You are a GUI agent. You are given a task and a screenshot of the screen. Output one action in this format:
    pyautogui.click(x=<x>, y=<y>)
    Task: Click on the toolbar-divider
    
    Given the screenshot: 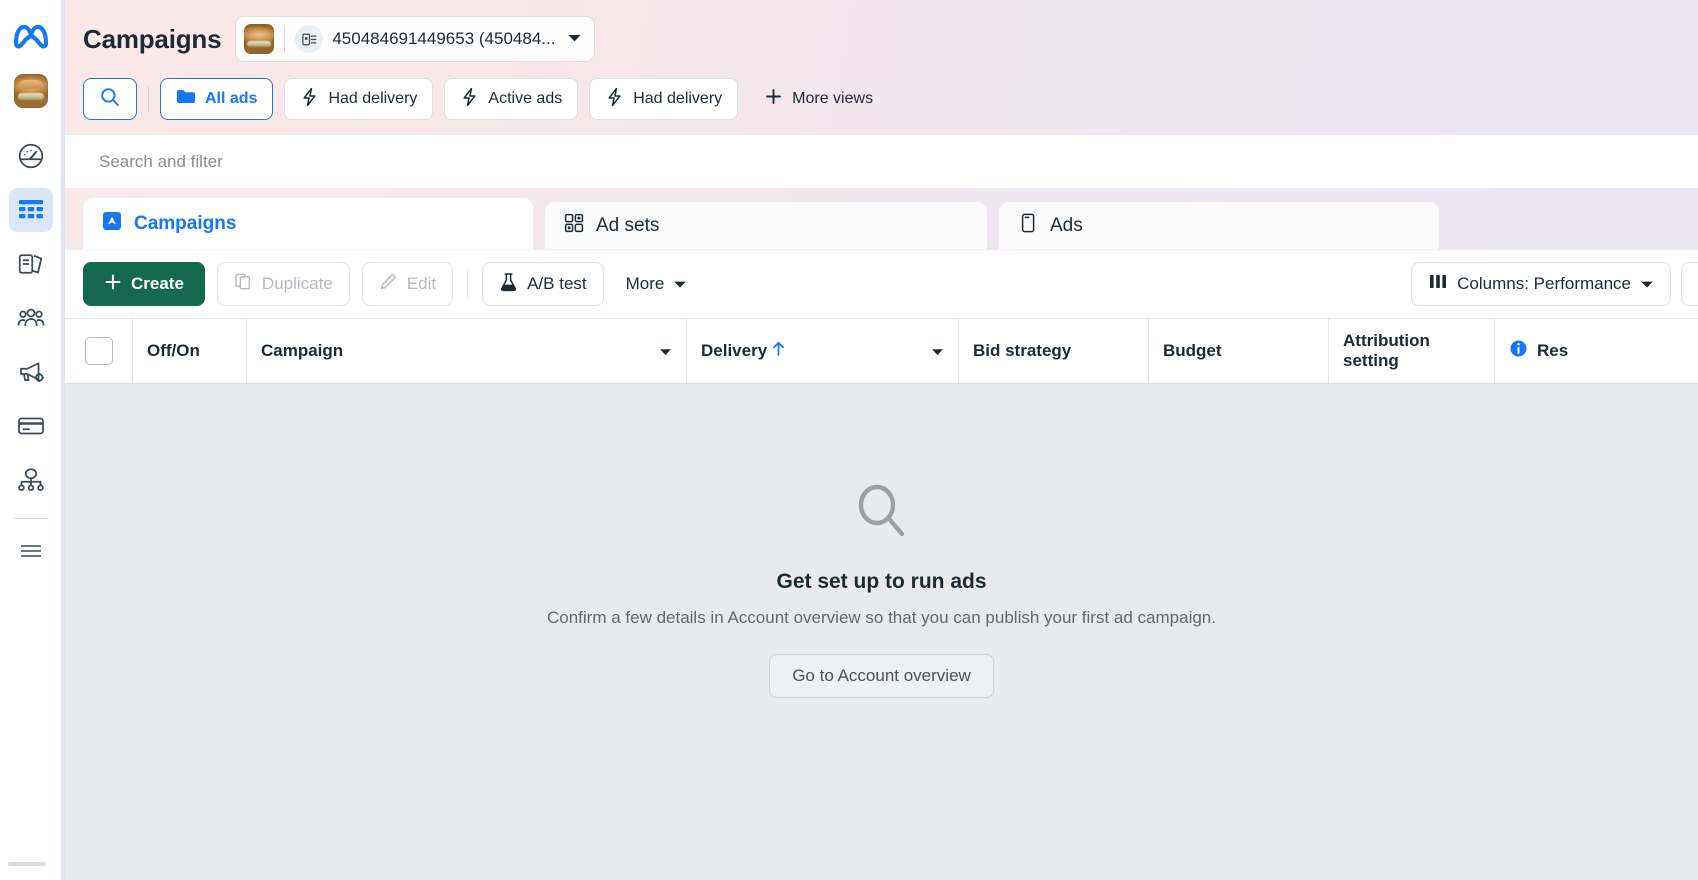 What is the action you would take?
    pyautogui.click(x=468, y=284)
    